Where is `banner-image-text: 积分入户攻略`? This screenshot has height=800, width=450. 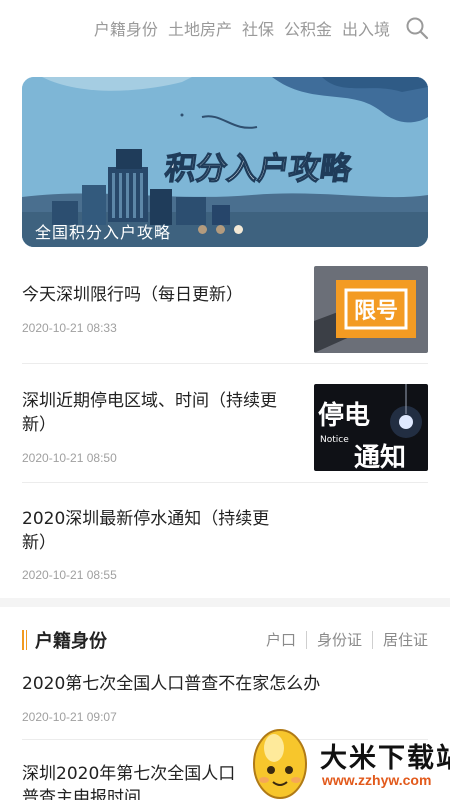
banner-image-text: 积分入户攻略 is located at coordinates (259, 169).